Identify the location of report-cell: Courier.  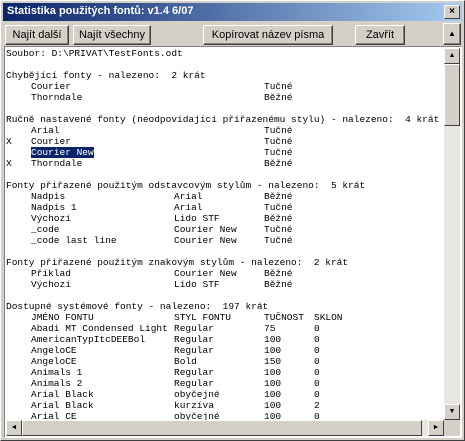
(51, 141).